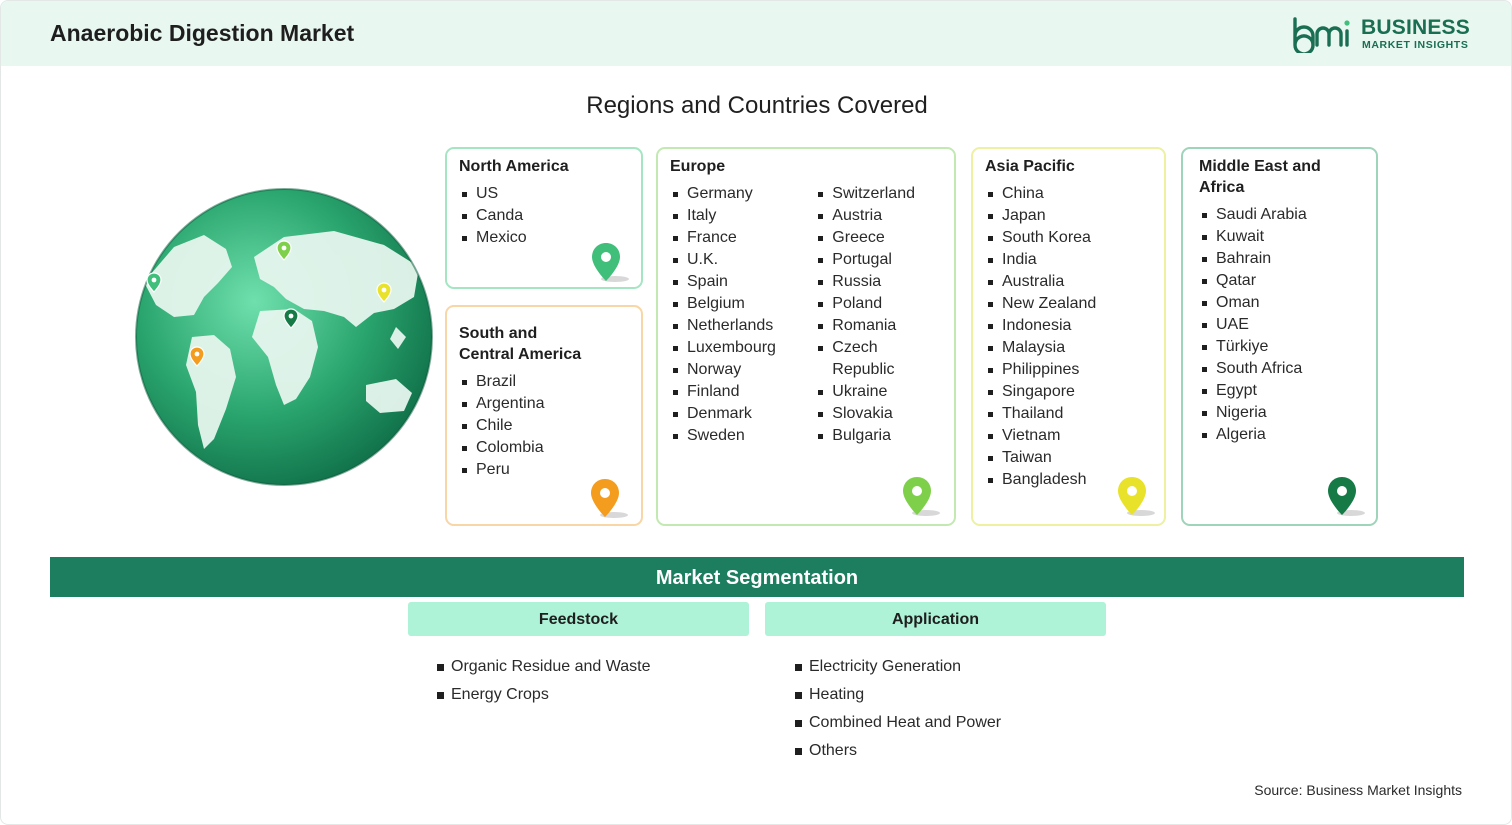  What do you see at coordinates (1281, 259) in the screenshot?
I see `country-item: Bahrain` at bounding box center [1281, 259].